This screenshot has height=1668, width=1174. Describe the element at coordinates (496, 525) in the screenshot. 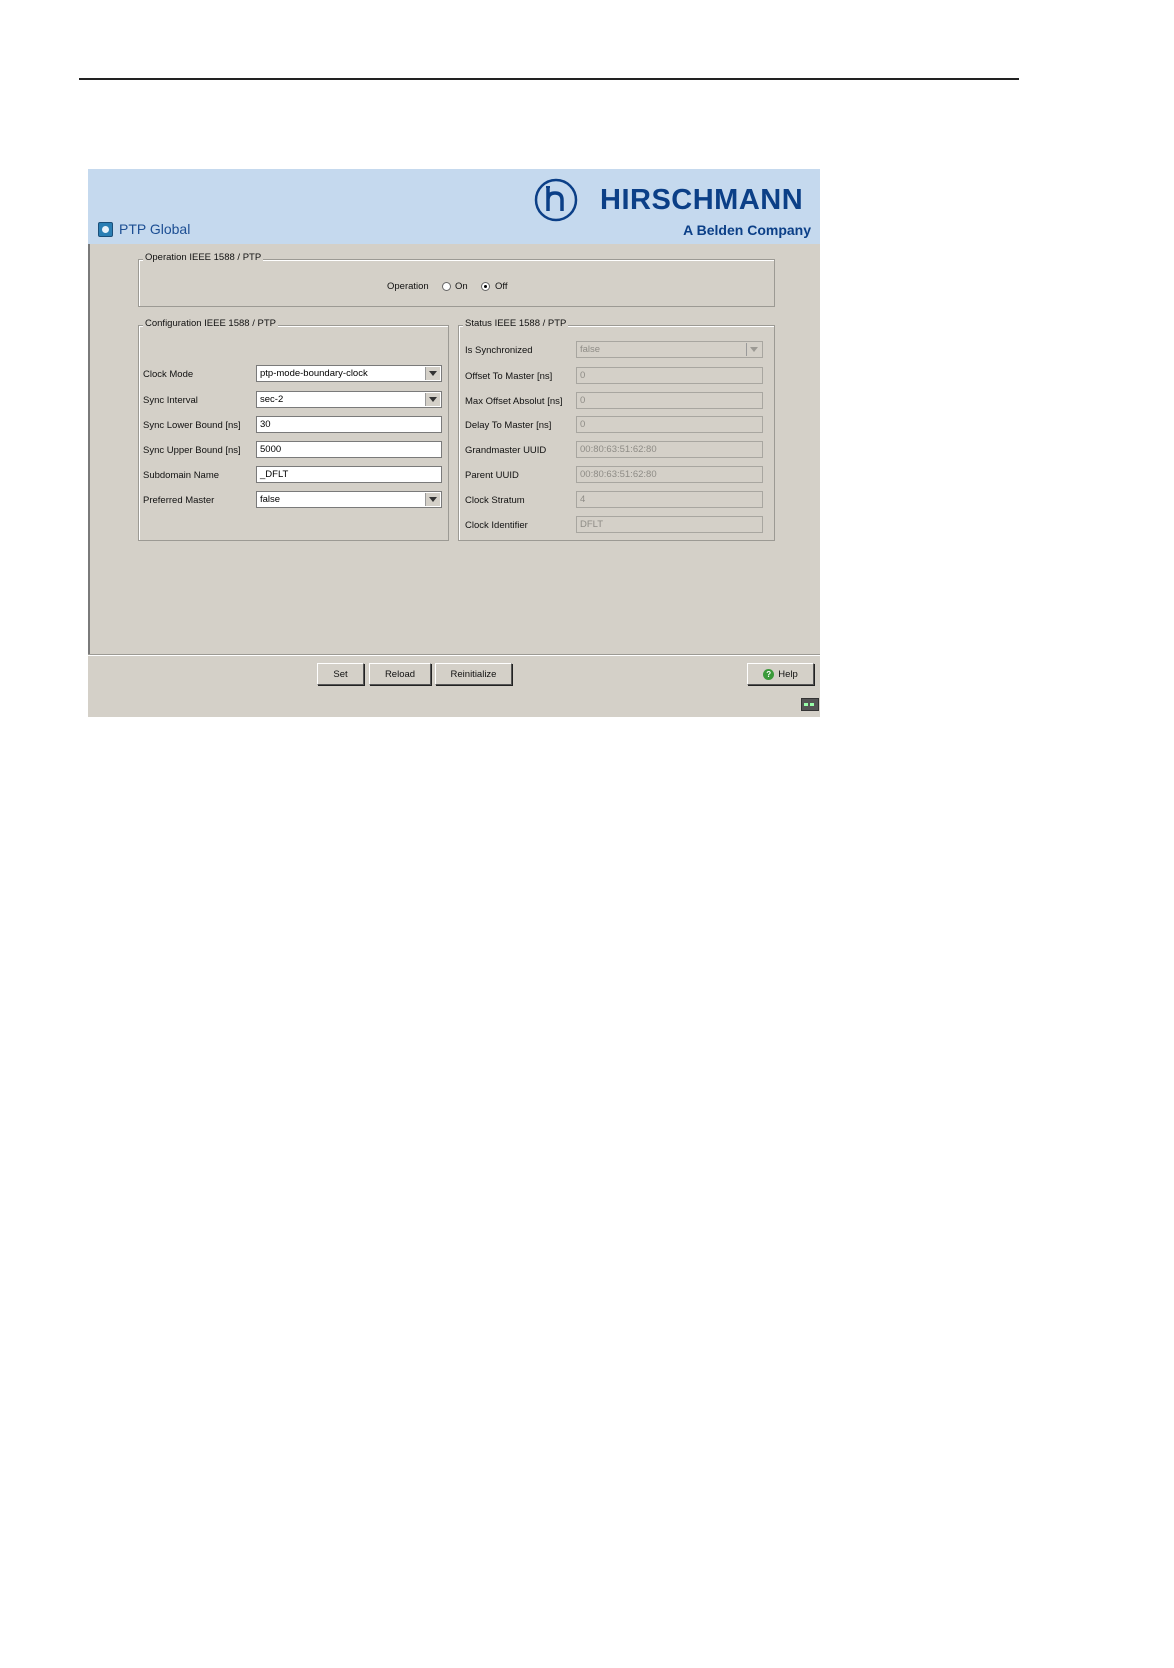

I see `clock-identifier-label: Clock Identifier` at that location.